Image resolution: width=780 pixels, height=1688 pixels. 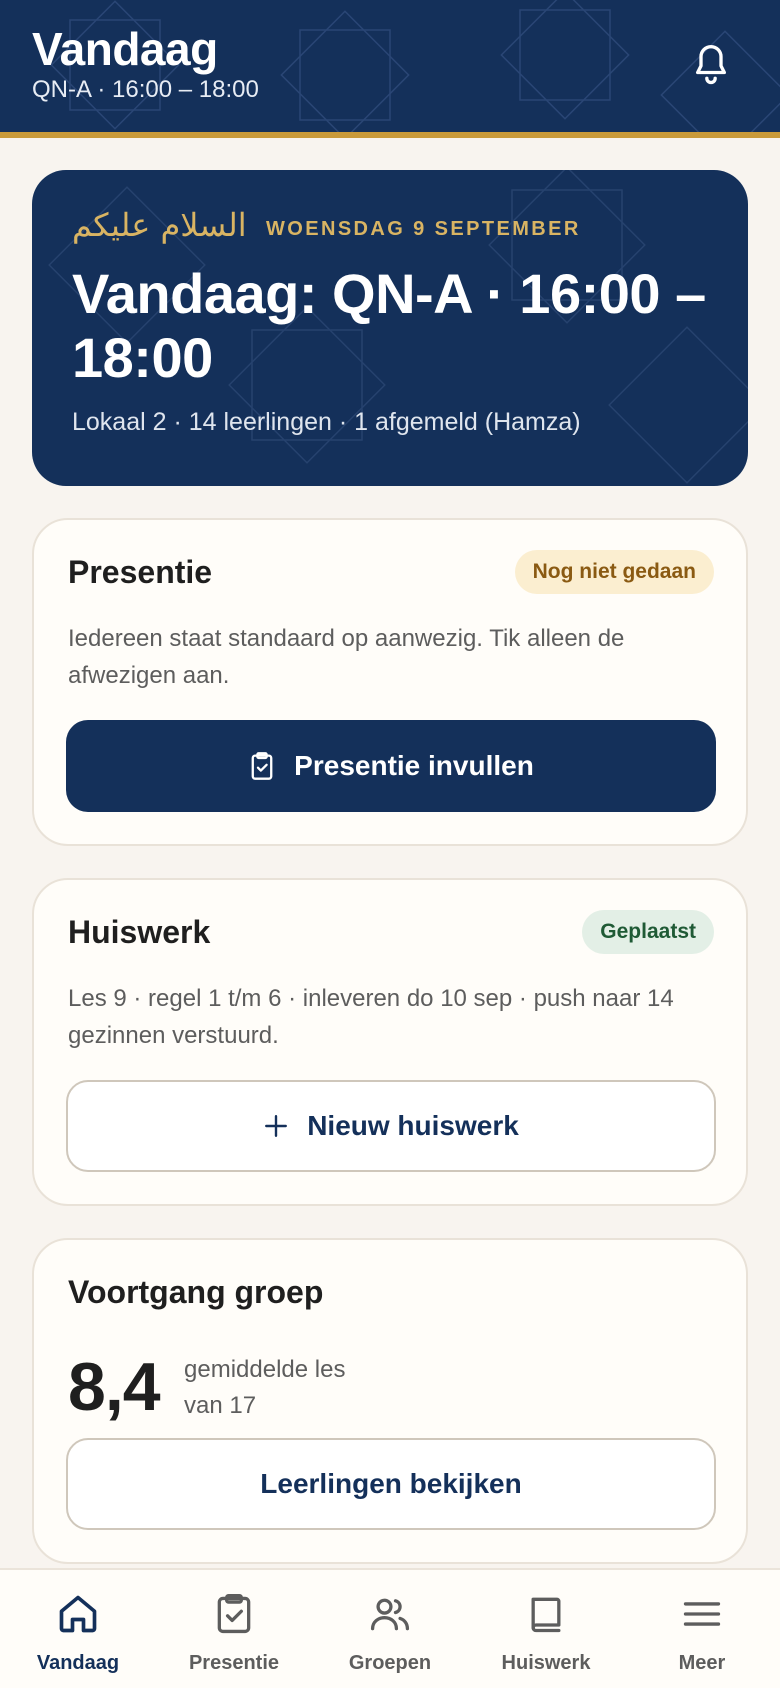 I want to click on view-students-label: Leerlingen bekijken, so click(x=391, y=1483).